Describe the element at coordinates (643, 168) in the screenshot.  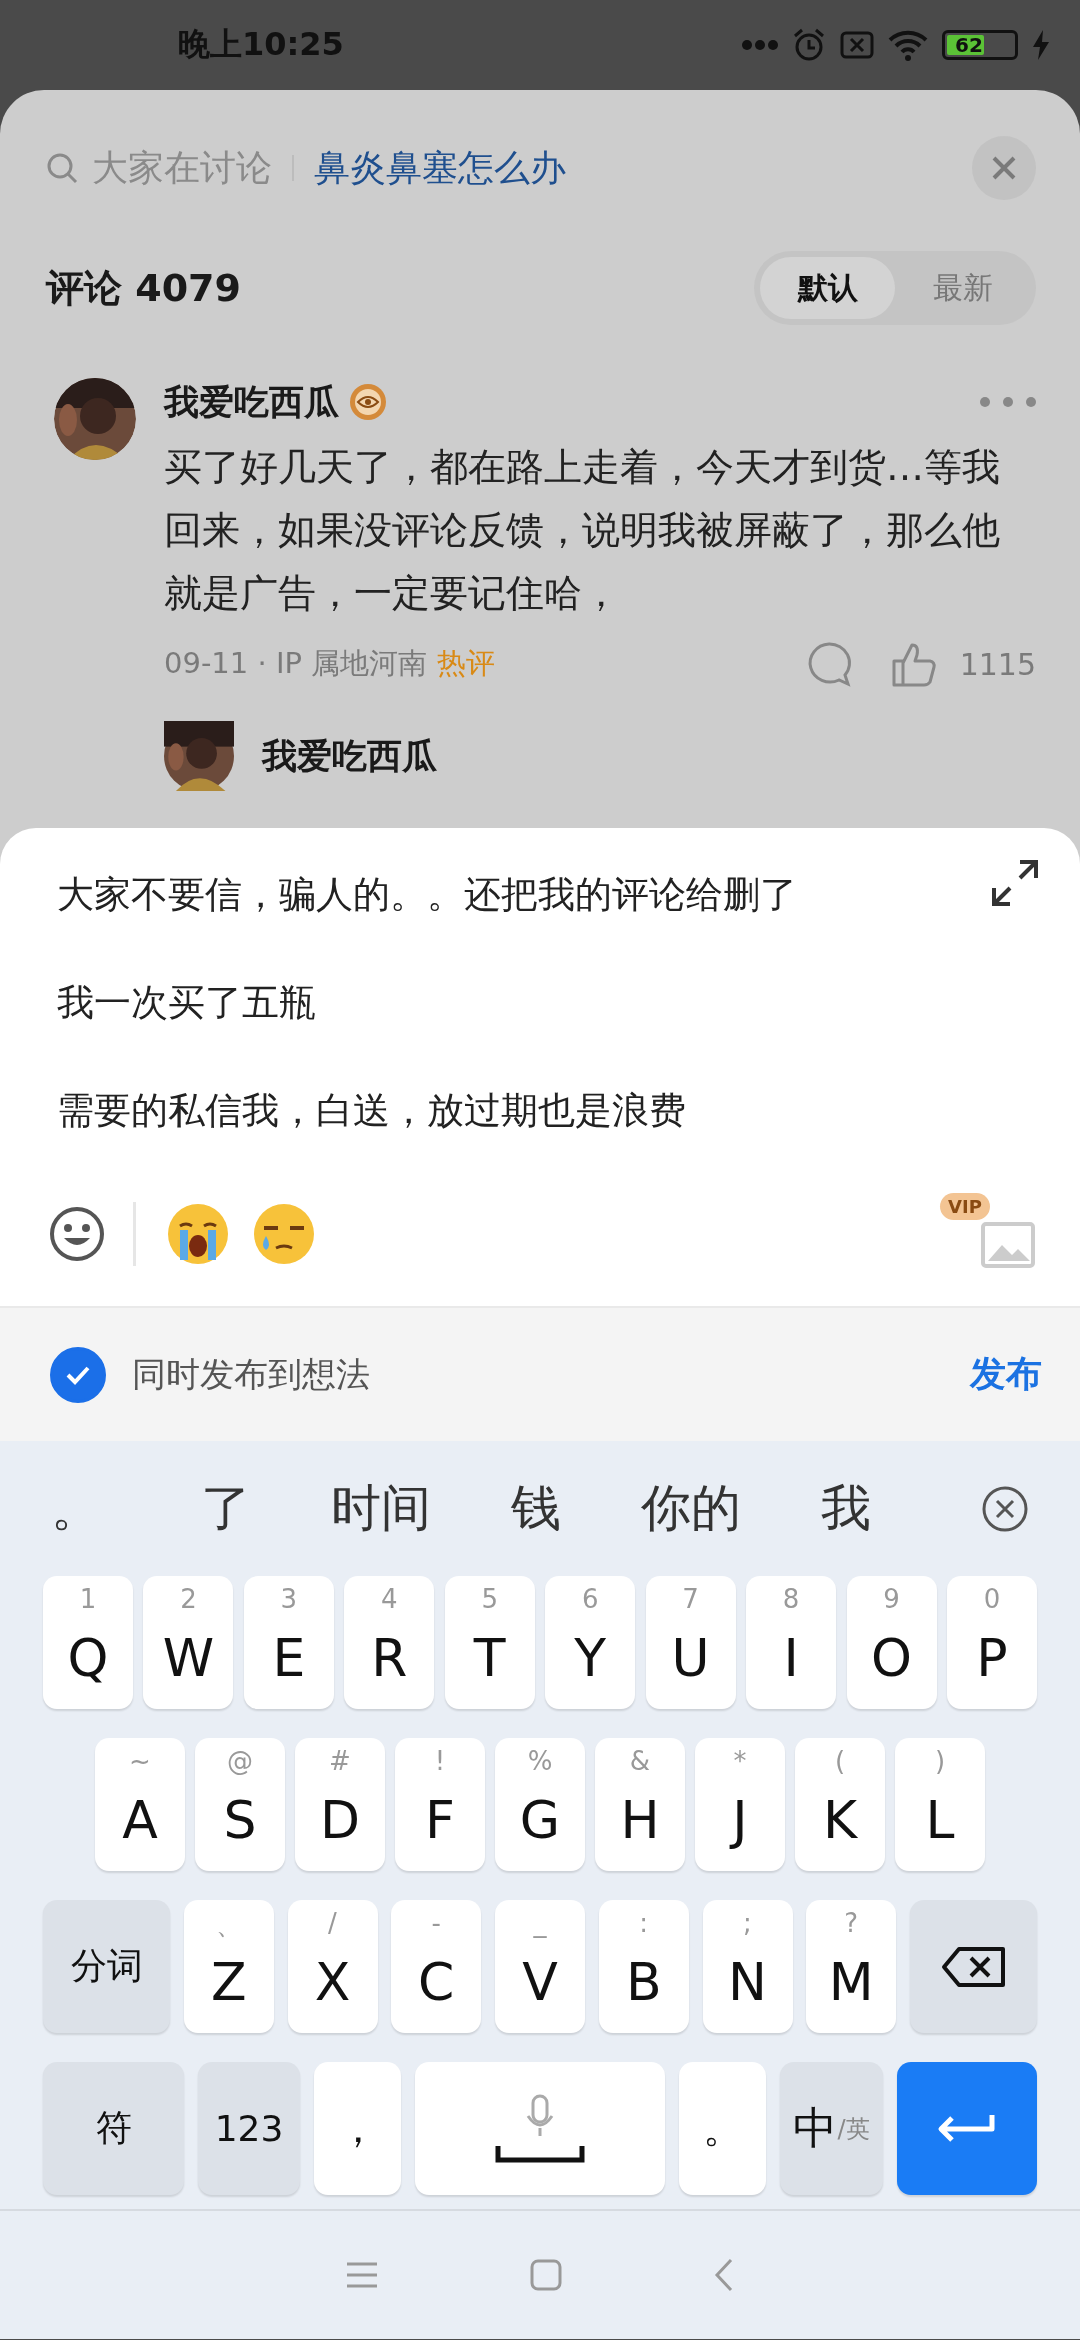
I see `topic-link: 鼻炎鼻塞怎么办` at that location.